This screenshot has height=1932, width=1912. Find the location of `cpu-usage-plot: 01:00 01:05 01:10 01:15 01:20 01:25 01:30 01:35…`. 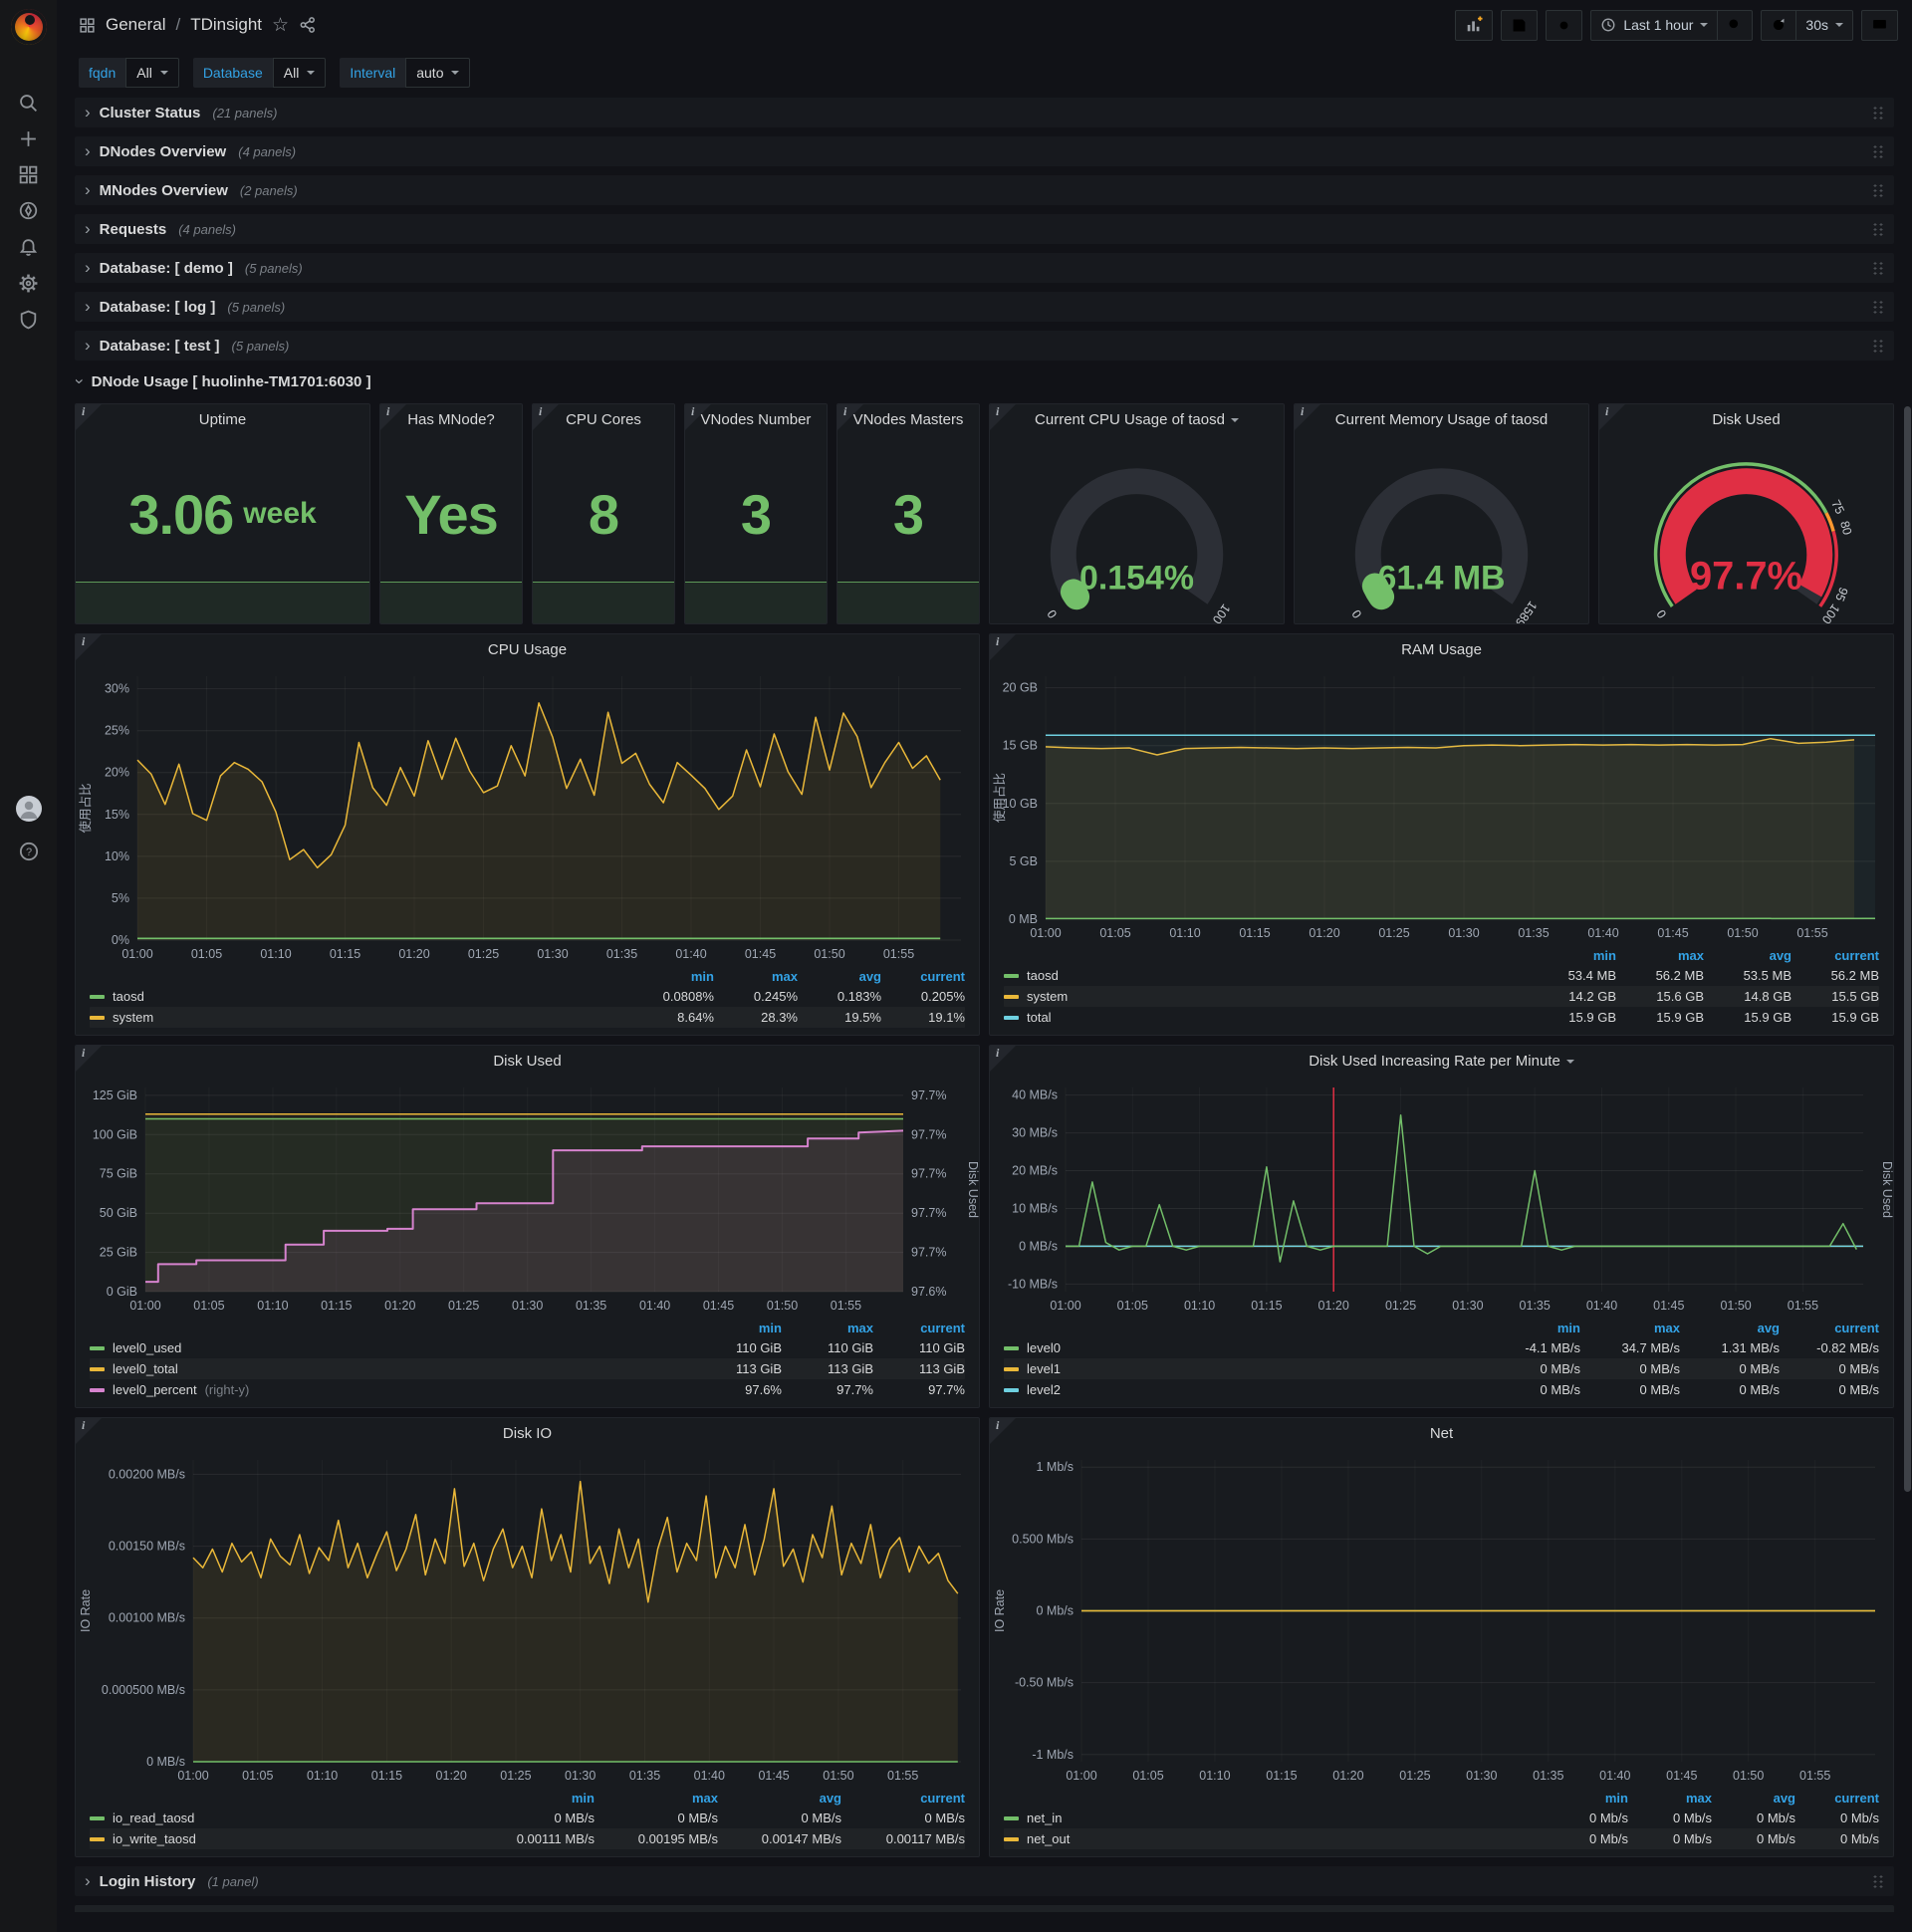

cpu-usage-plot: 01:00 01:05 01:10 01:15 01:20 01:25 01:30 01:35… is located at coordinates (527, 815).